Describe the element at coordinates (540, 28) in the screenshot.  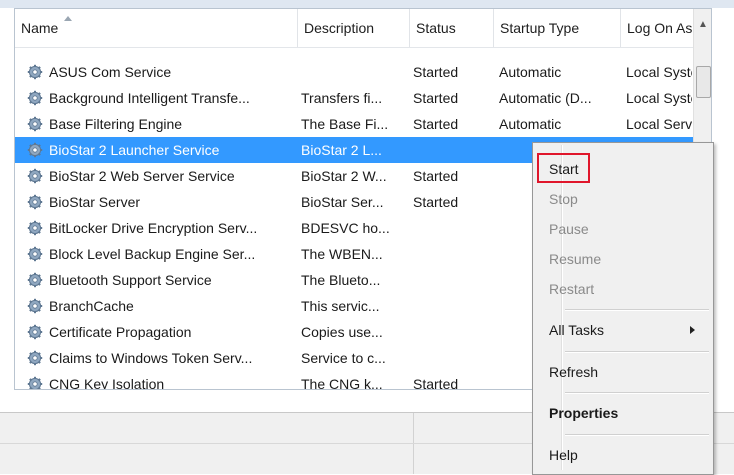
I see `column-header-label: Startup Type` at that location.